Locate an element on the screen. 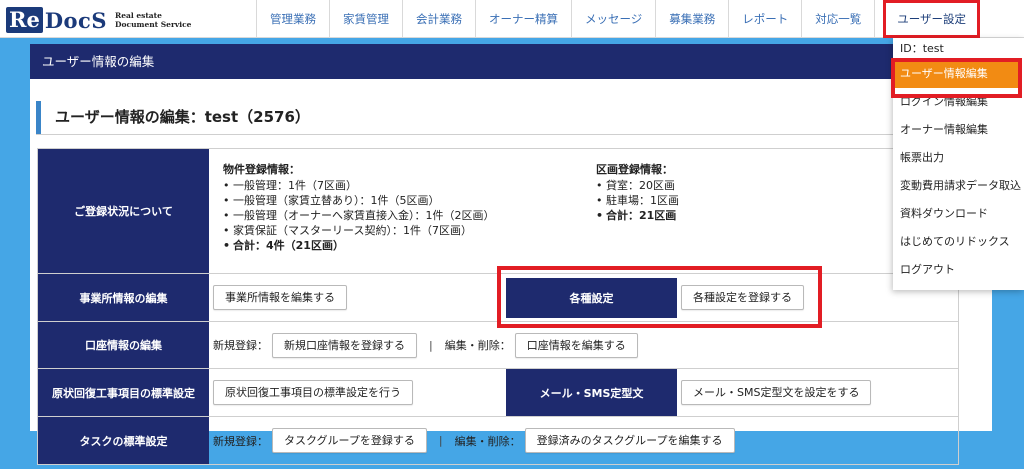 This screenshot has height=469, width=1024. nav-owner-settlement: オーナー精算 is located at coordinates (523, 19).